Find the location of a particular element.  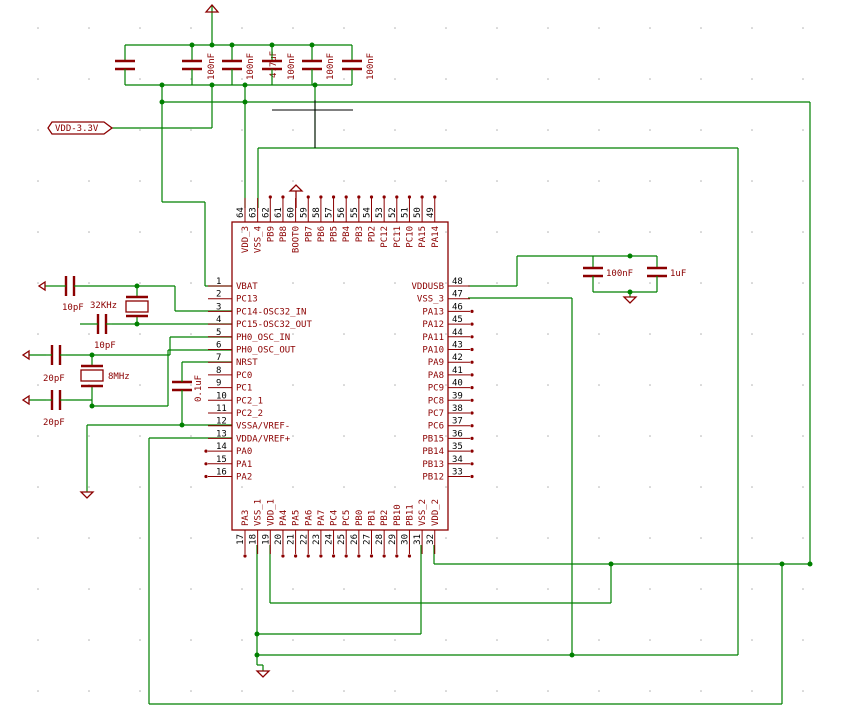

pin-name: PB8 is located at coordinates (284, 234).